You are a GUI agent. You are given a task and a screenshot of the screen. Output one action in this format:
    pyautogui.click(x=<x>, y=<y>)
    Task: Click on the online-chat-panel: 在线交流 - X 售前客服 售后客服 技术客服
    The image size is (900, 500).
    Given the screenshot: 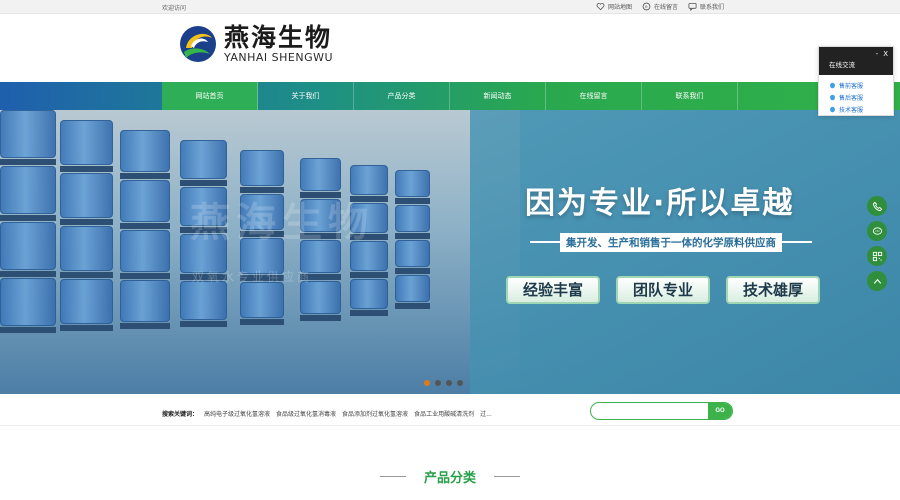 What is the action you would take?
    pyautogui.click(x=856, y=81)
    